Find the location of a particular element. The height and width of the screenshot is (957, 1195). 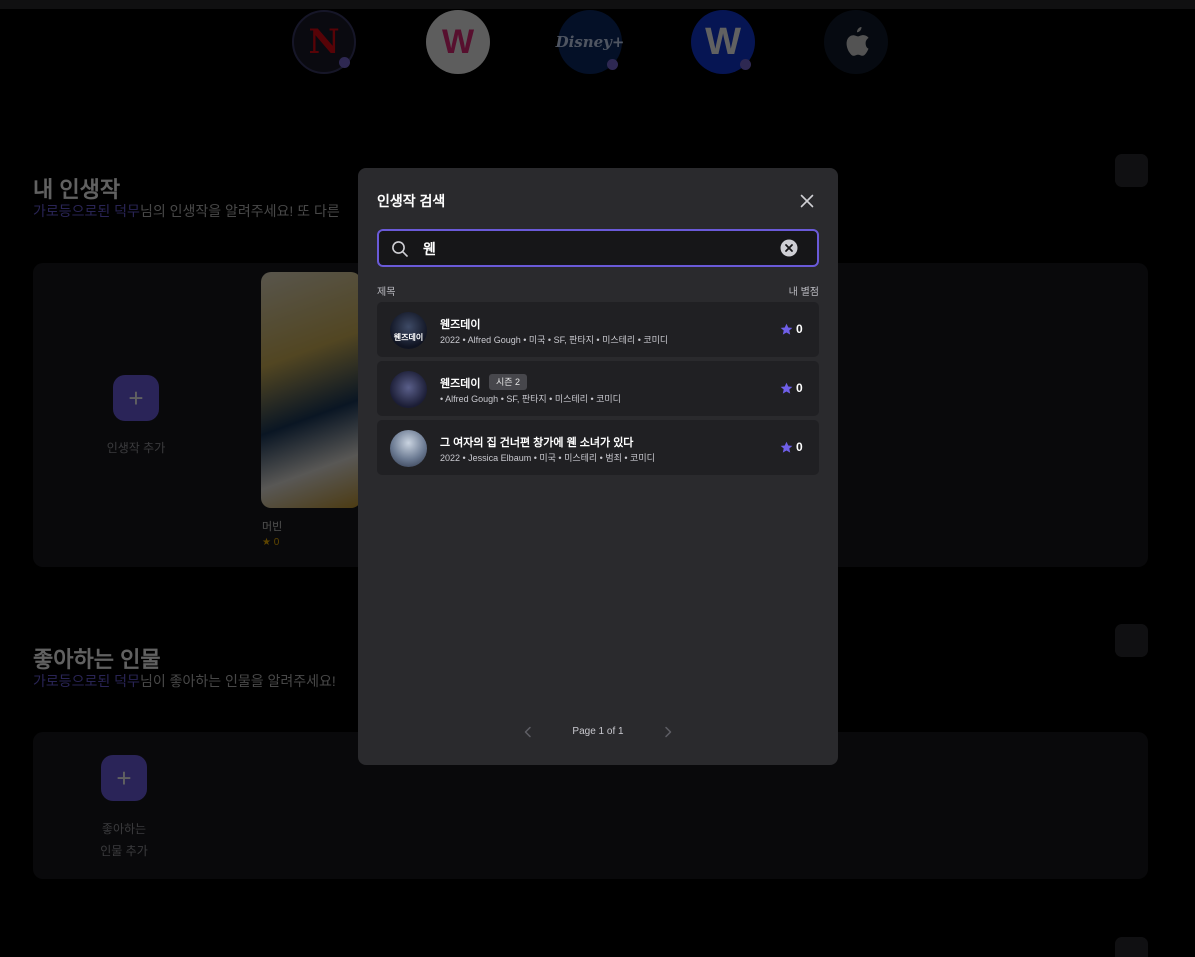

netflix-logo-icon: N is located at coordinates (324, 42).